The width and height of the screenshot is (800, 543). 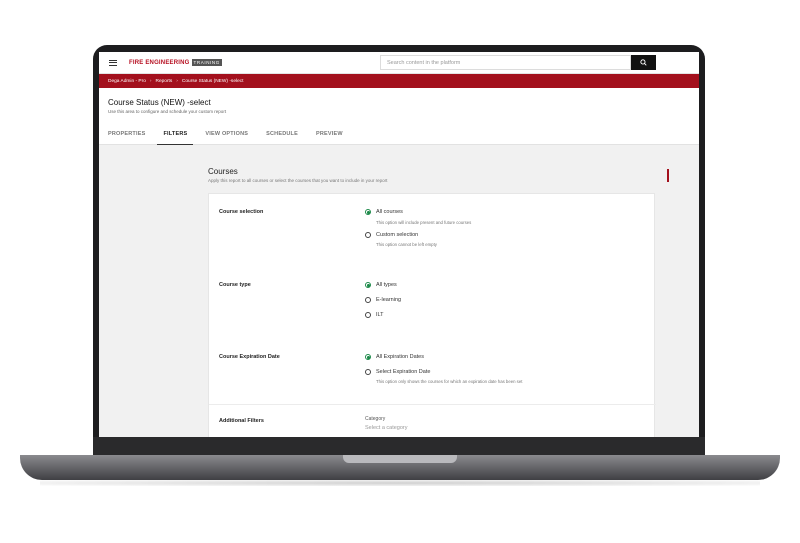 What do you see at coordinates (389, 212) in the screenshot?
I see `option-label: All courses` at bounding box center [389, 212].